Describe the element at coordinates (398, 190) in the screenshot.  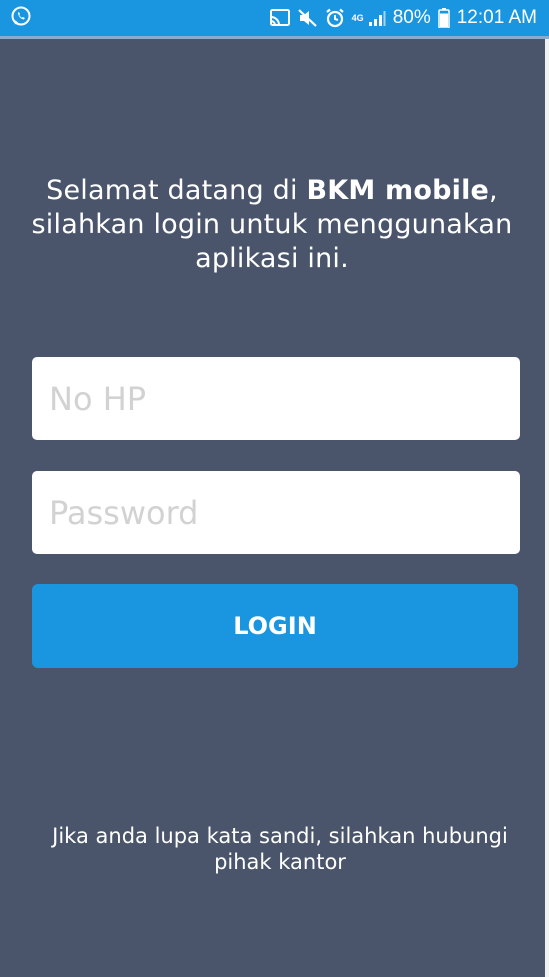
I see `app-name: BKM mobile` at that location.